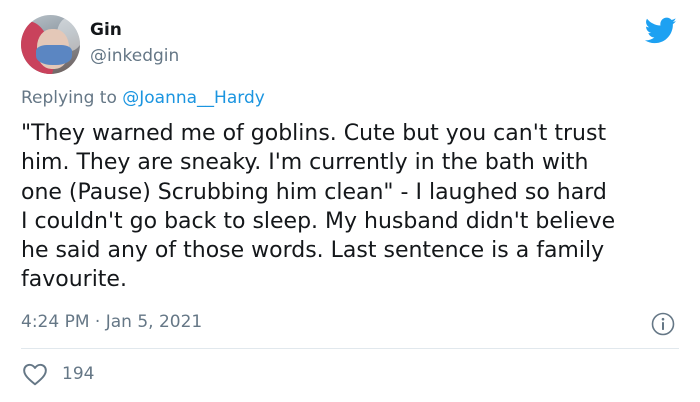 The height and width of the screenshot is (402, 700). Describe the element at coordinates (661, 31) in the screenshot. I see `twitter-bird-icon` at that location.